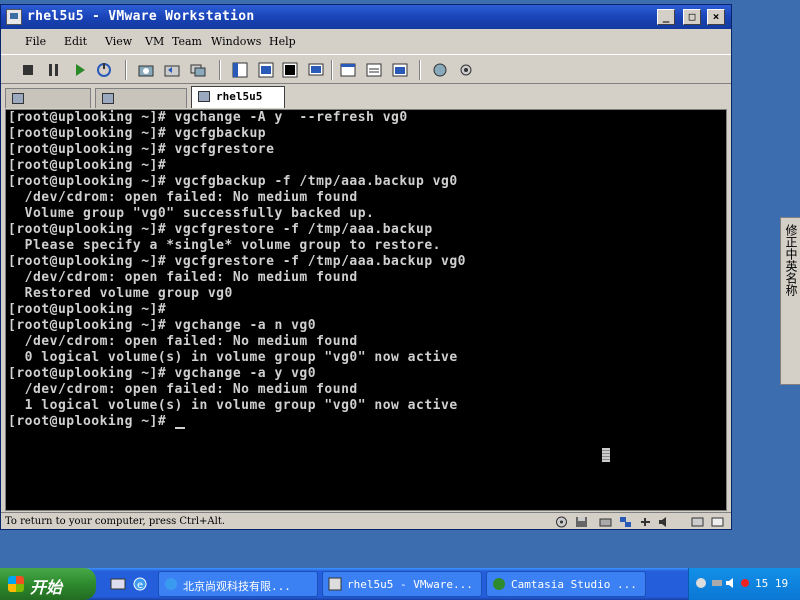 This screenshot has width=800, height=600. I want to click on snapshot-manager-icon, so click(198, 70).